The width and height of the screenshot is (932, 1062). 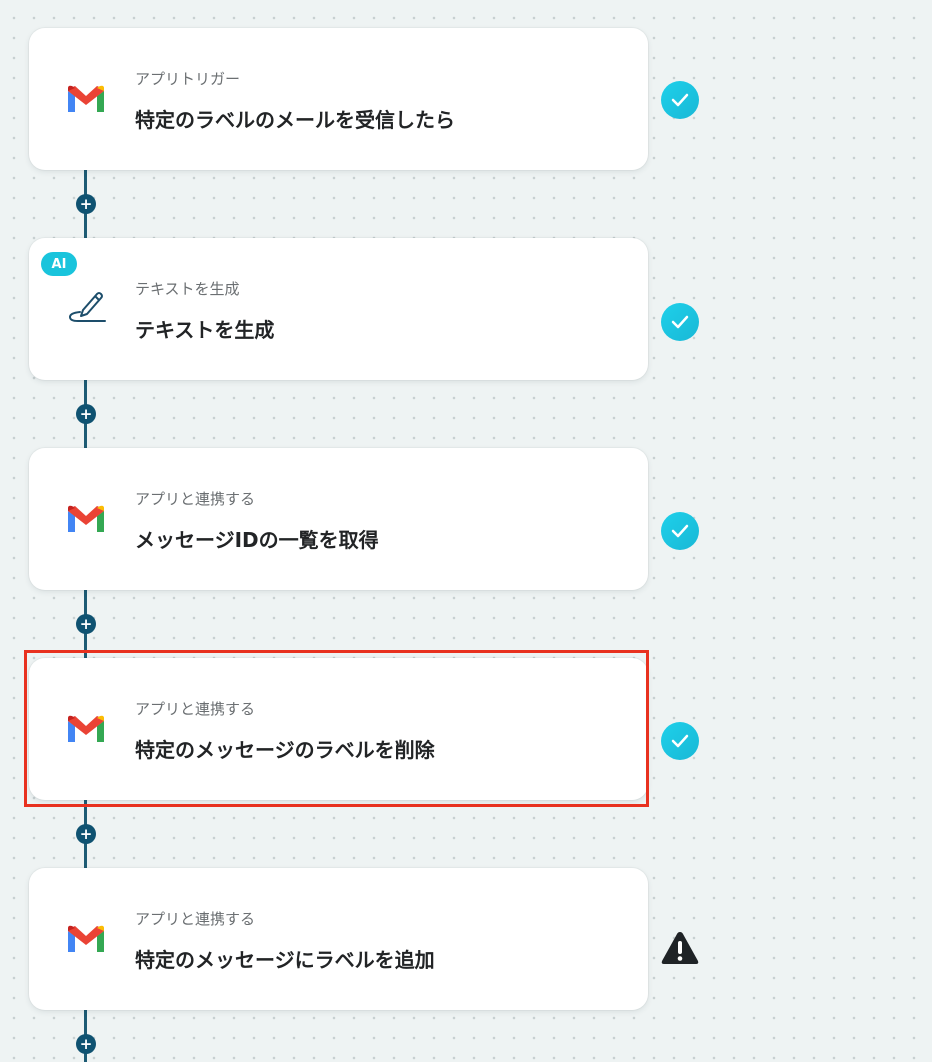 What do you see at coordinates (336, 728) in the screenshot?
I see `highlight-frame` at bounding box center [336, 728].